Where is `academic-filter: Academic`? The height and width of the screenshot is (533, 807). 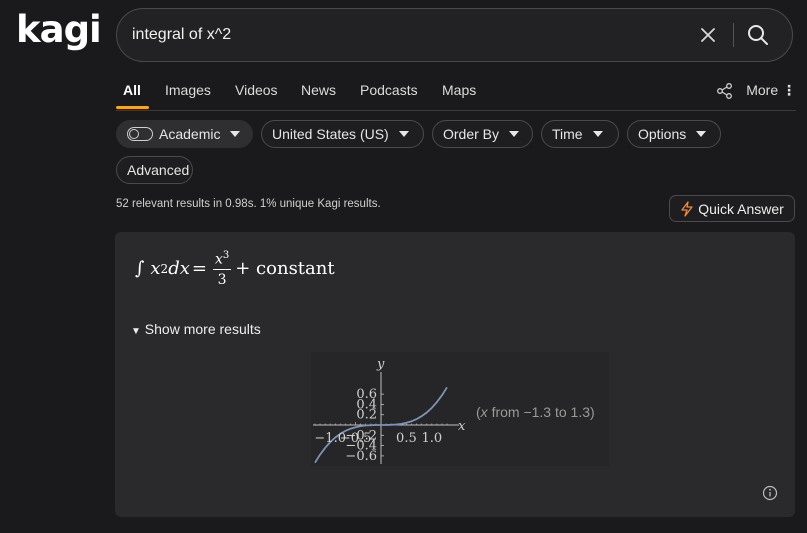 academic-filter: Academic is located at coordinates (184, 134).